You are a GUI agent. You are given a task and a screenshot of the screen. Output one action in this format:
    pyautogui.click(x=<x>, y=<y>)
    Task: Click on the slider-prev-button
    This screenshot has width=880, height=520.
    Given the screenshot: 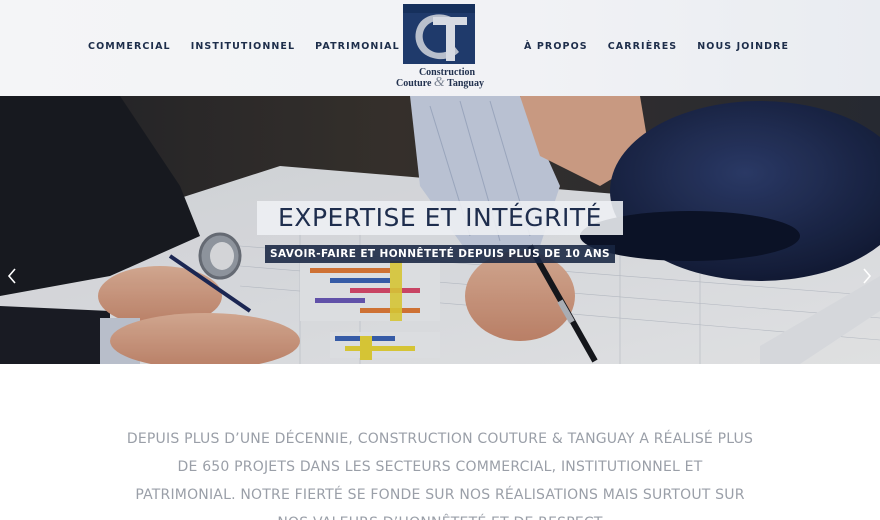 What is the action you would take?
    pyautogui.click(x=12, y=276)
    